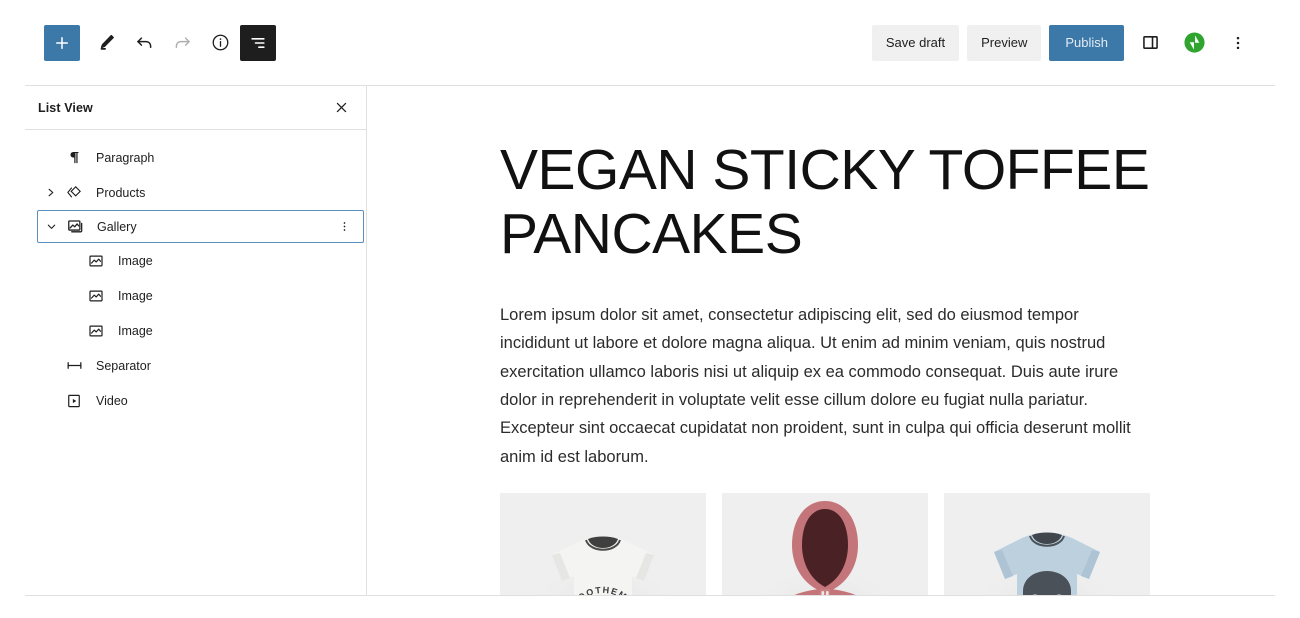 The width and height of the screenshot is (1300, 618). Describe the element at coordinates (195, 400) in the screenshot. I see `list-item-video: Video` at that location.